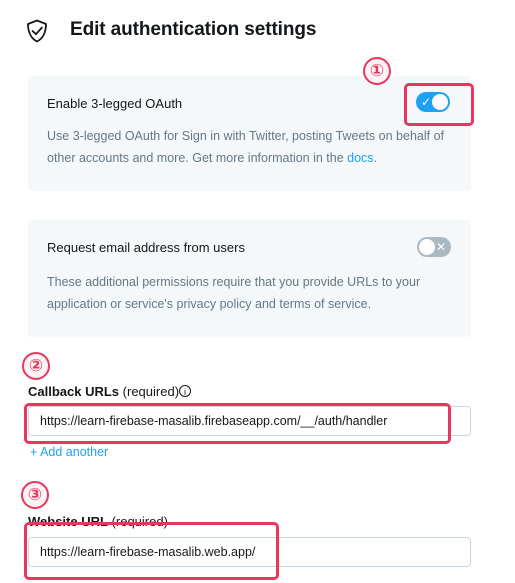  I want to click on docs-link: docs, so click(360, 158).